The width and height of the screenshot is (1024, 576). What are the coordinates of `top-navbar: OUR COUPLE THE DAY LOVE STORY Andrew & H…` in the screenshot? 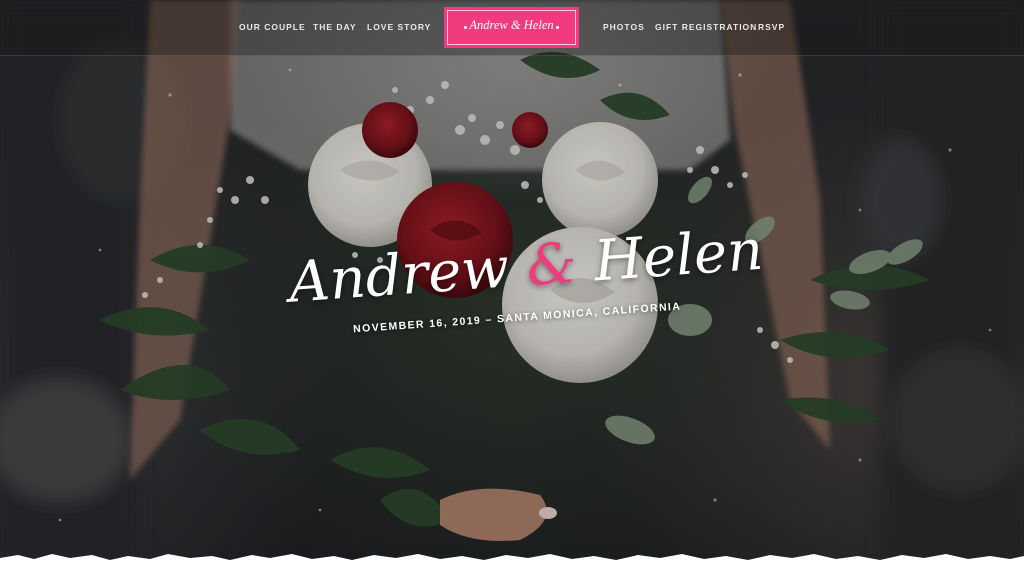 It's located at (512, 28).